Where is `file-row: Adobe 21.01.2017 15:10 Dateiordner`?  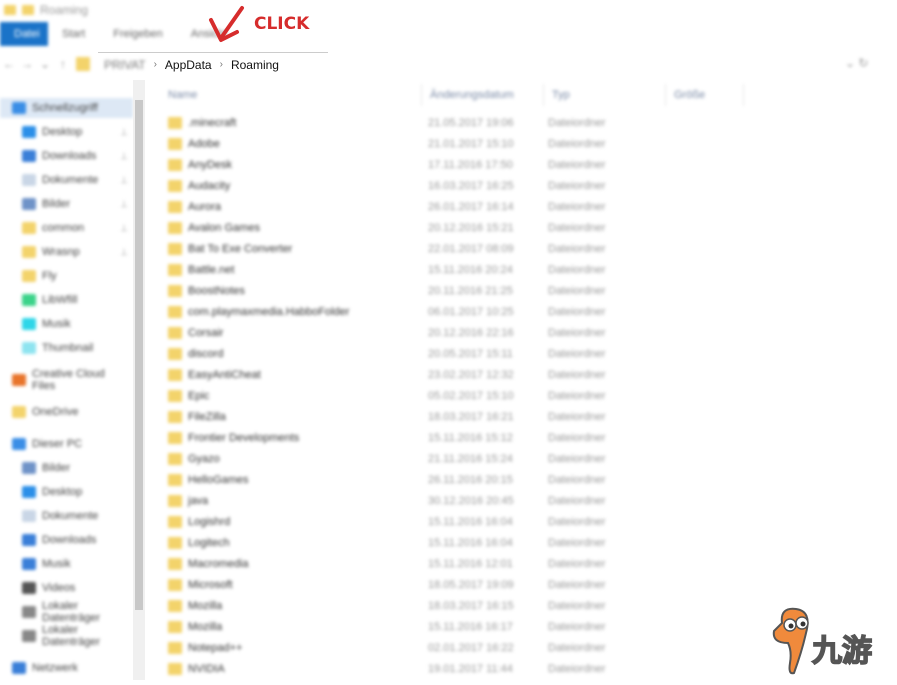
file-row: Adobe 21.01.2017 15:10 Dateiordner is located at coordinates (468, 144).